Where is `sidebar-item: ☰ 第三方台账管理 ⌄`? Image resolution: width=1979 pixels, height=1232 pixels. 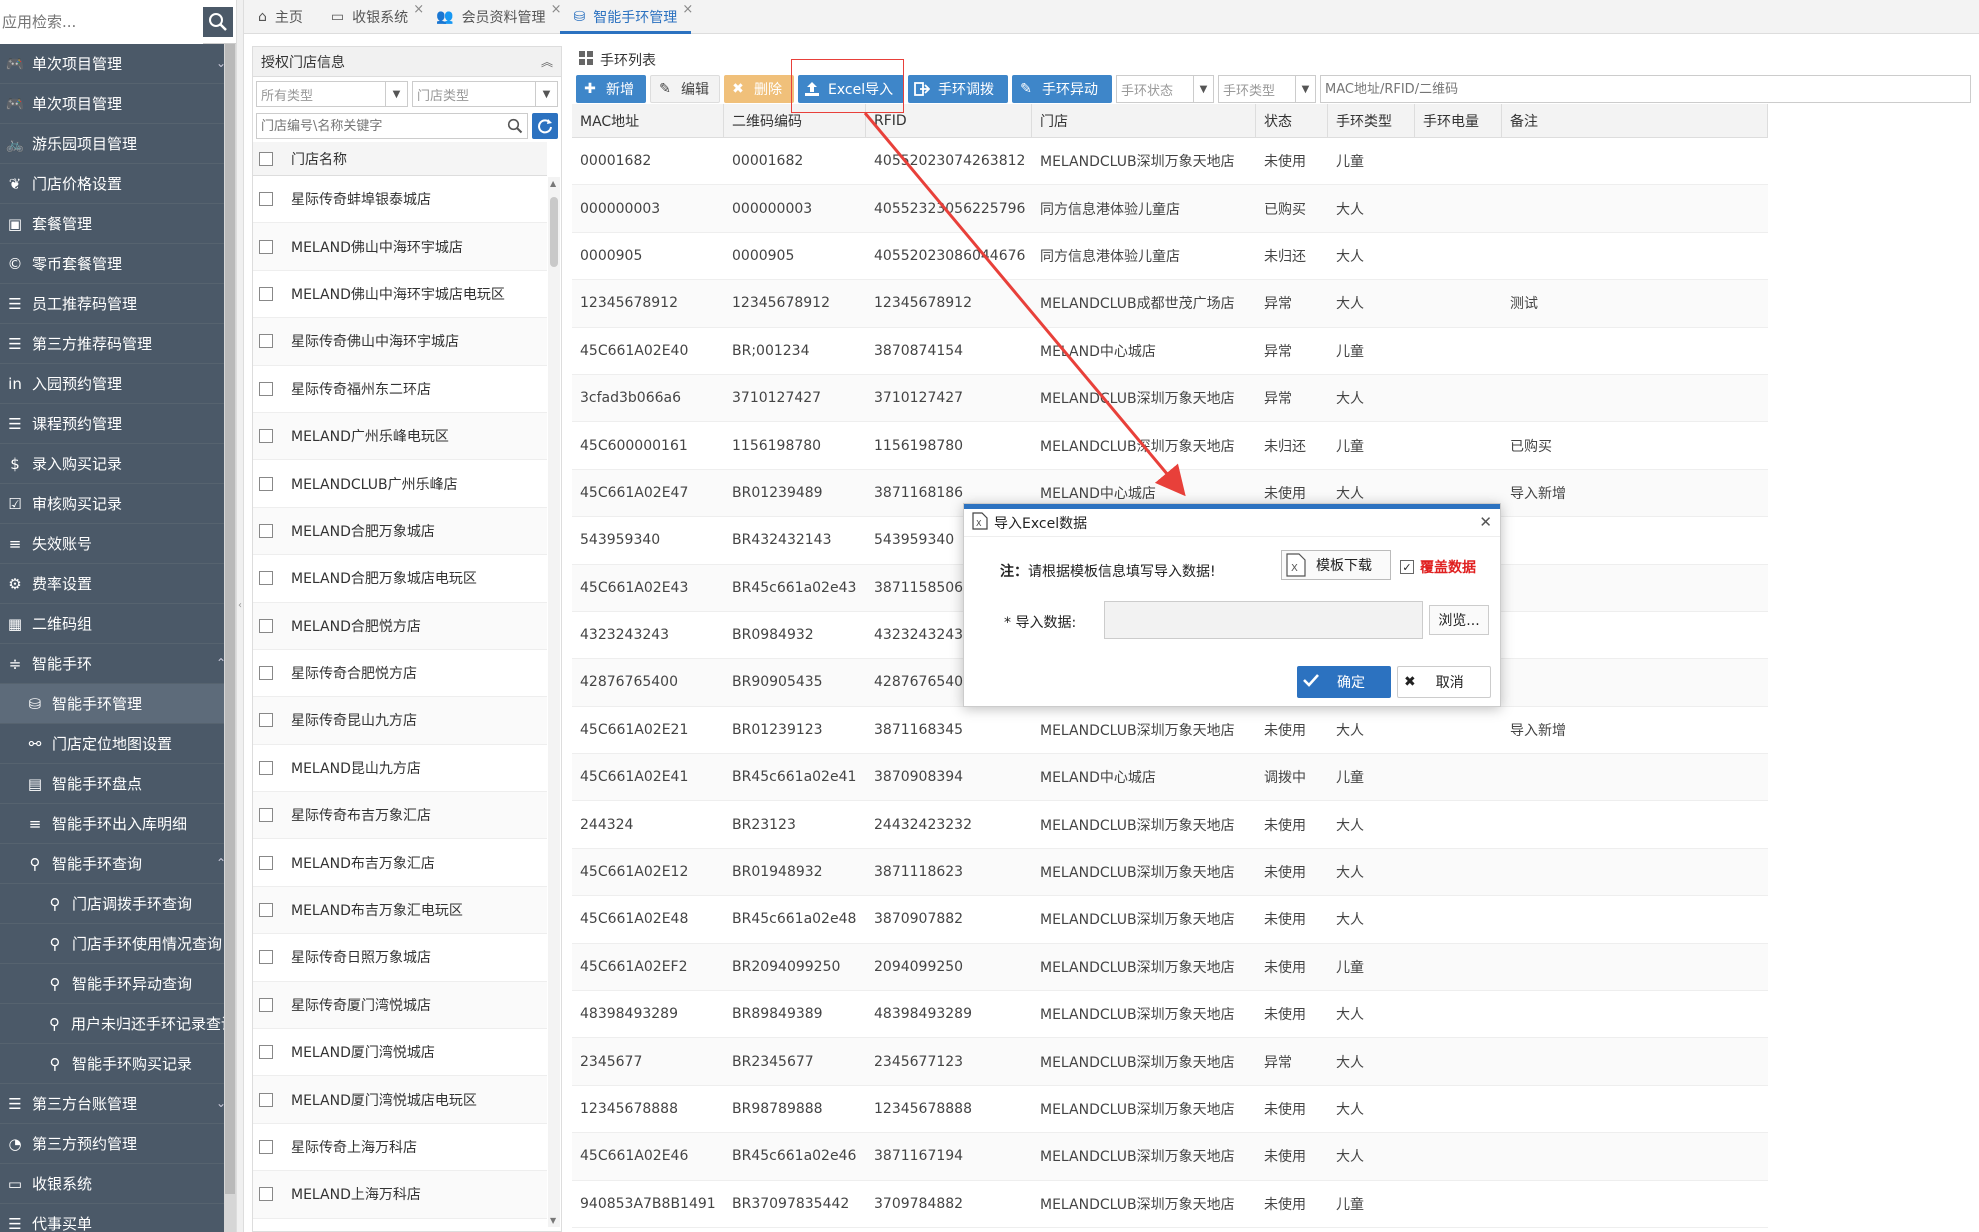 sidebar-item: ☰ 第三方台账管理 ⌄ is located at coordinates (118, 1104).